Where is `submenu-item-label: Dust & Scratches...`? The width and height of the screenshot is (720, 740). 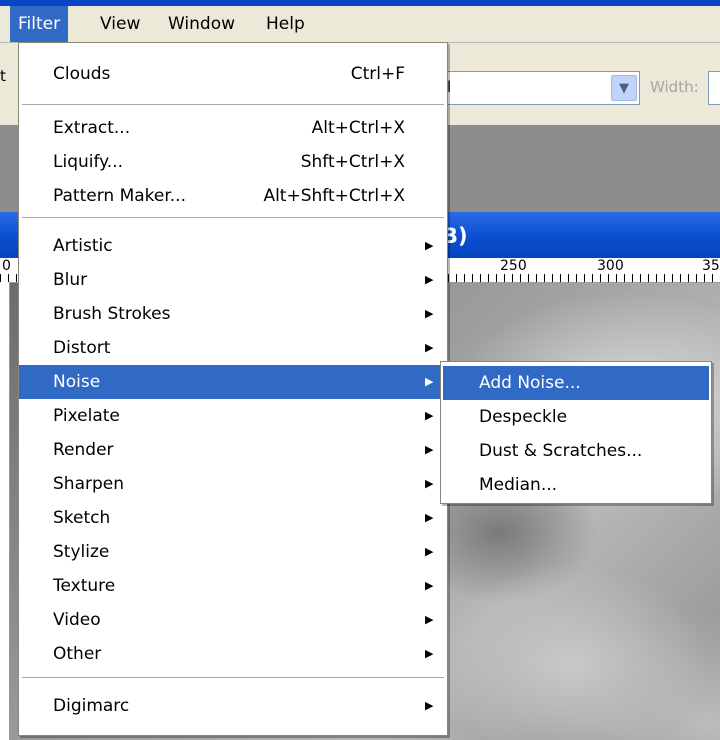
submenu-item-label: Dust & Scratches... is located at coordinates (561, 451).